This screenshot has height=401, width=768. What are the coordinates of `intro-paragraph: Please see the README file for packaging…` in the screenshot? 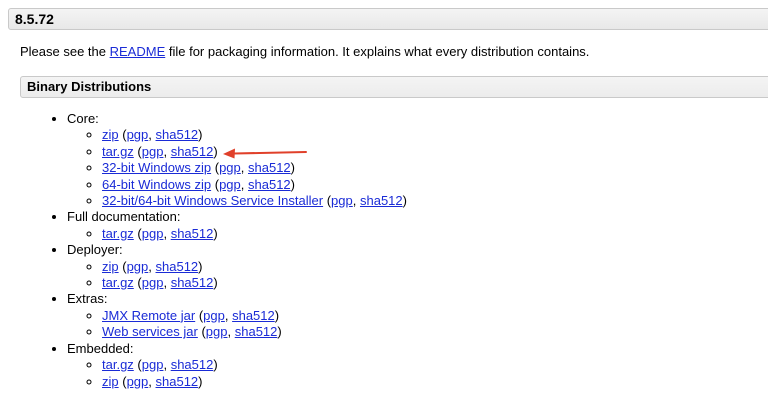 It's located at (304, 52).